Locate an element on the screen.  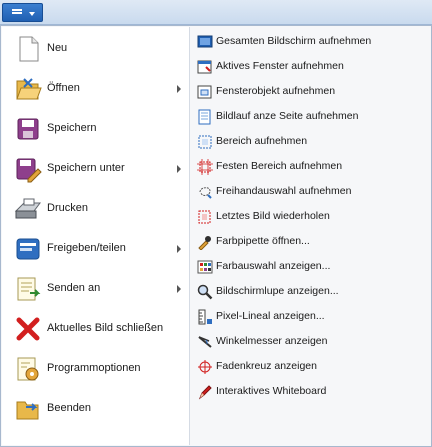
crosshair-icon is located at coordinates (205, 367).